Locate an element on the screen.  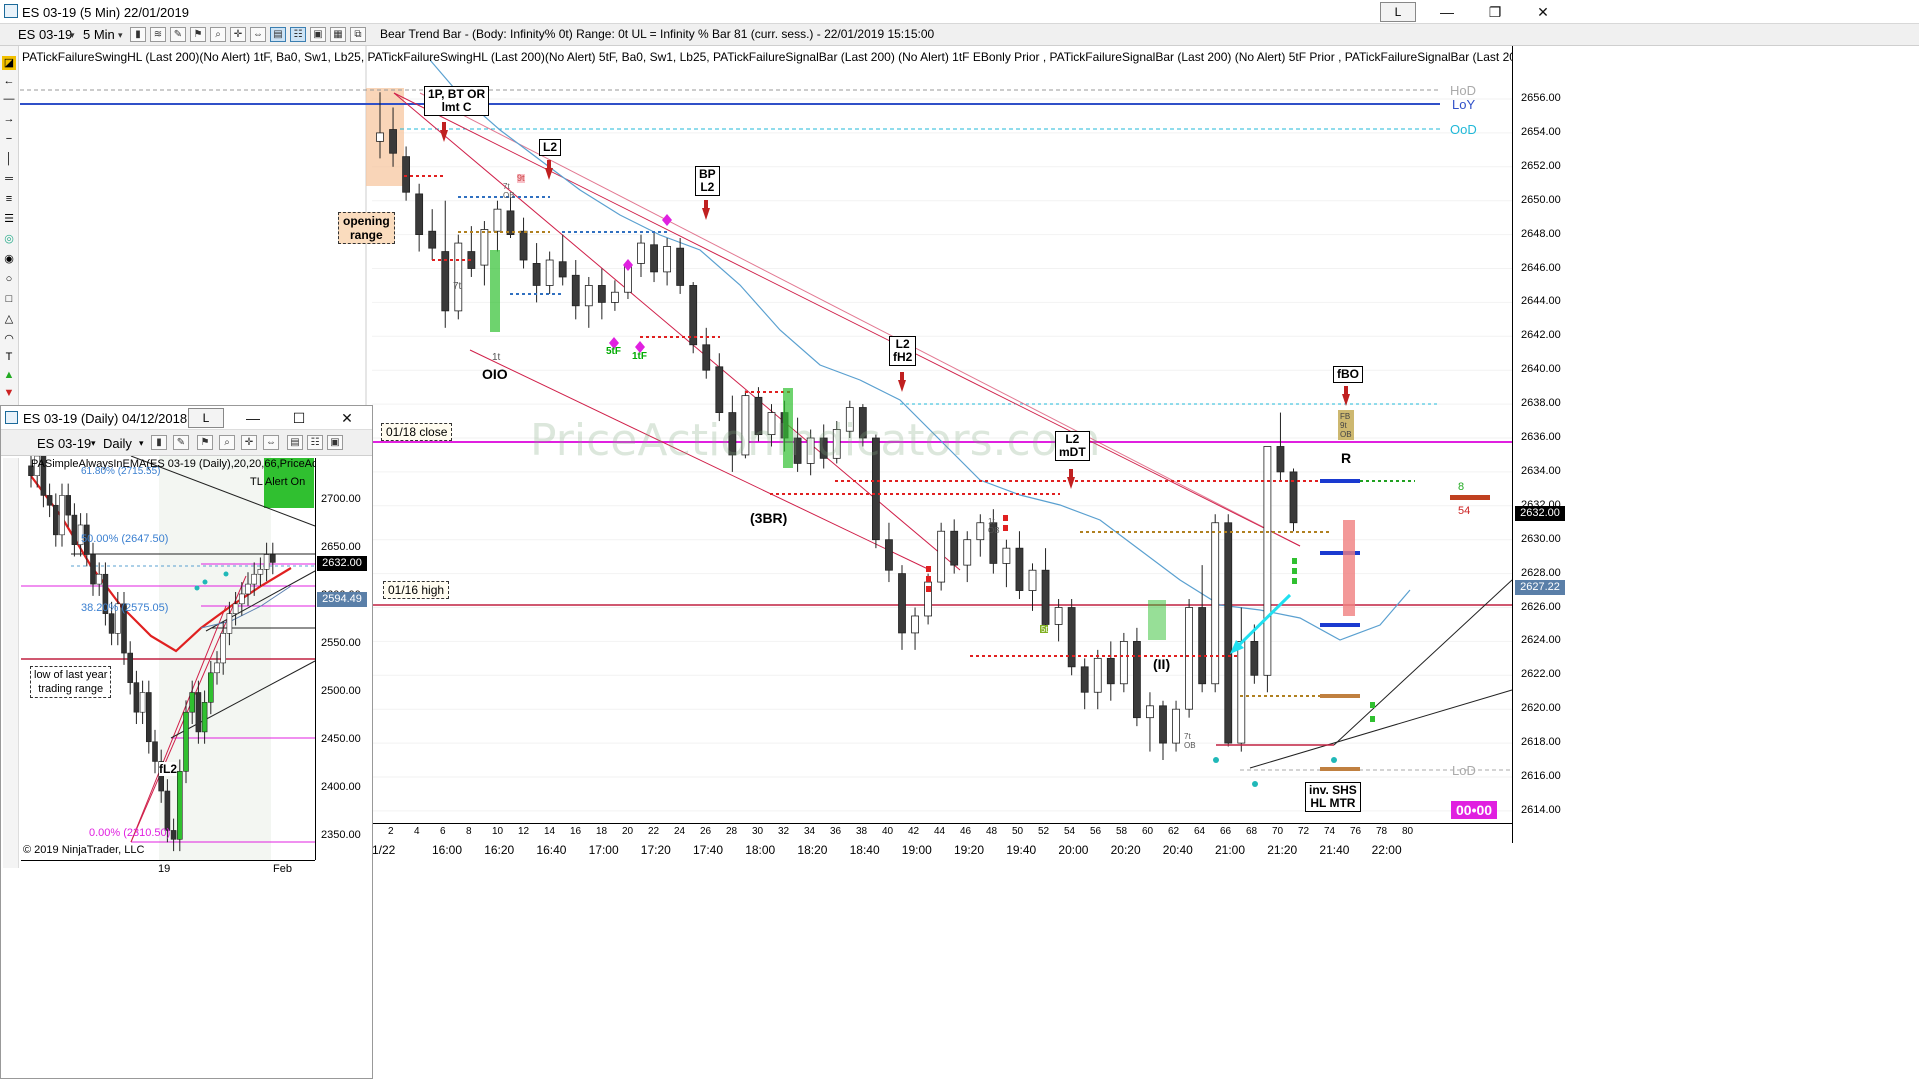
daily-instrument-dropdown-icon: ▾ is located at coordinates (93, 443).